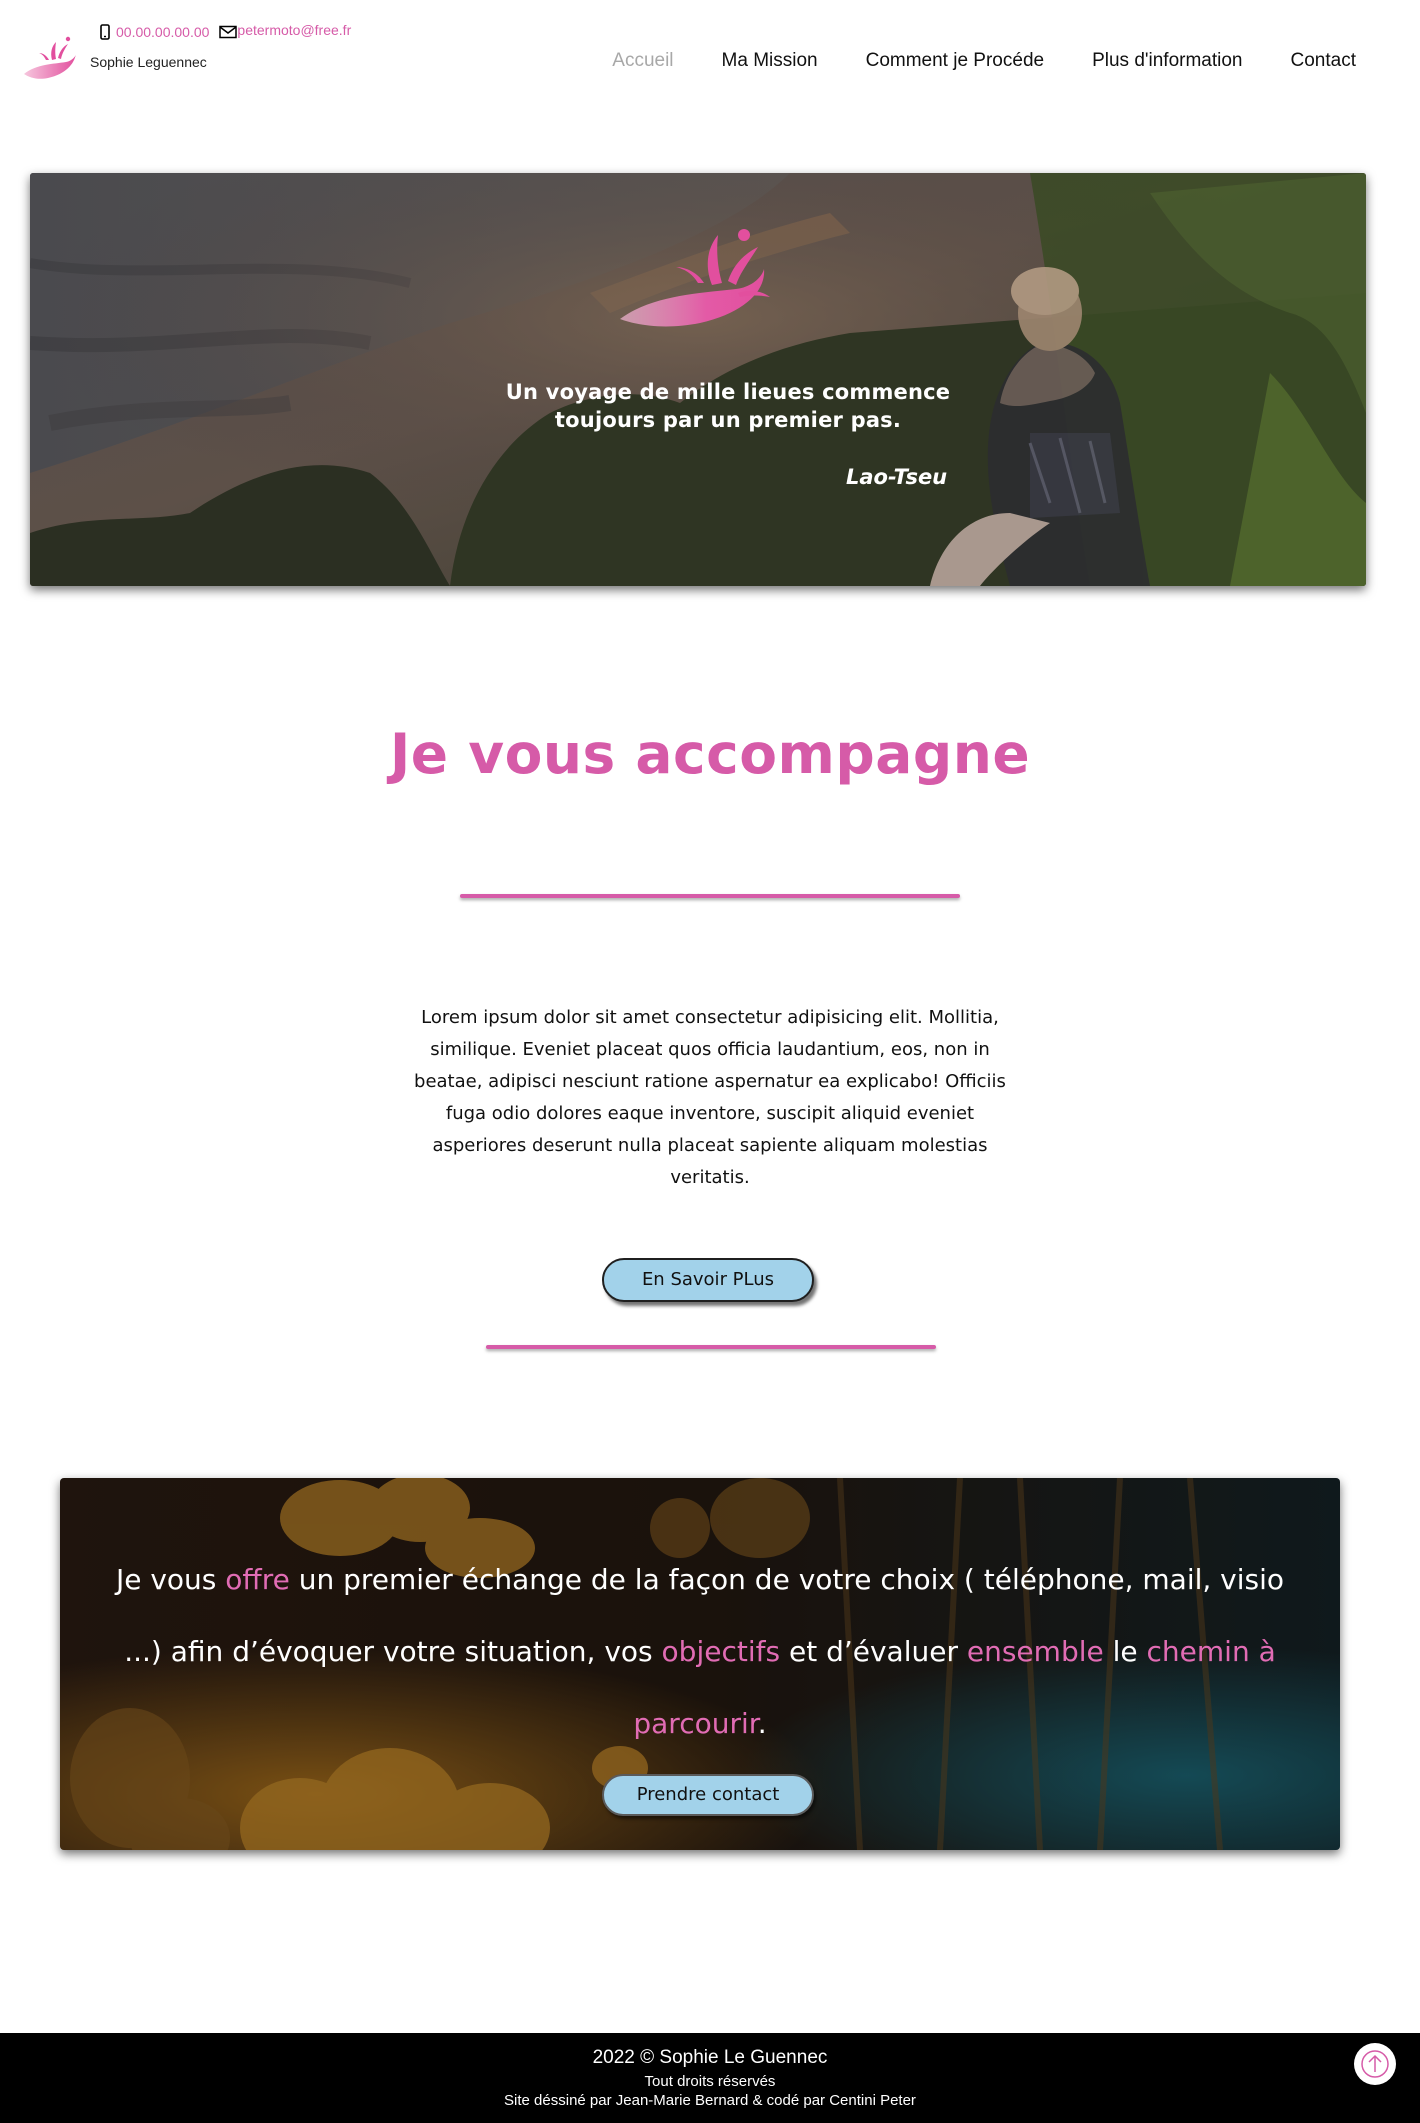 This screenshot has width=1420, height=2123. Describe the element at coordinates (955, 61) in the screenshot. I see `nav-item-comment-je-procede: Comment je Procéde` at that location.